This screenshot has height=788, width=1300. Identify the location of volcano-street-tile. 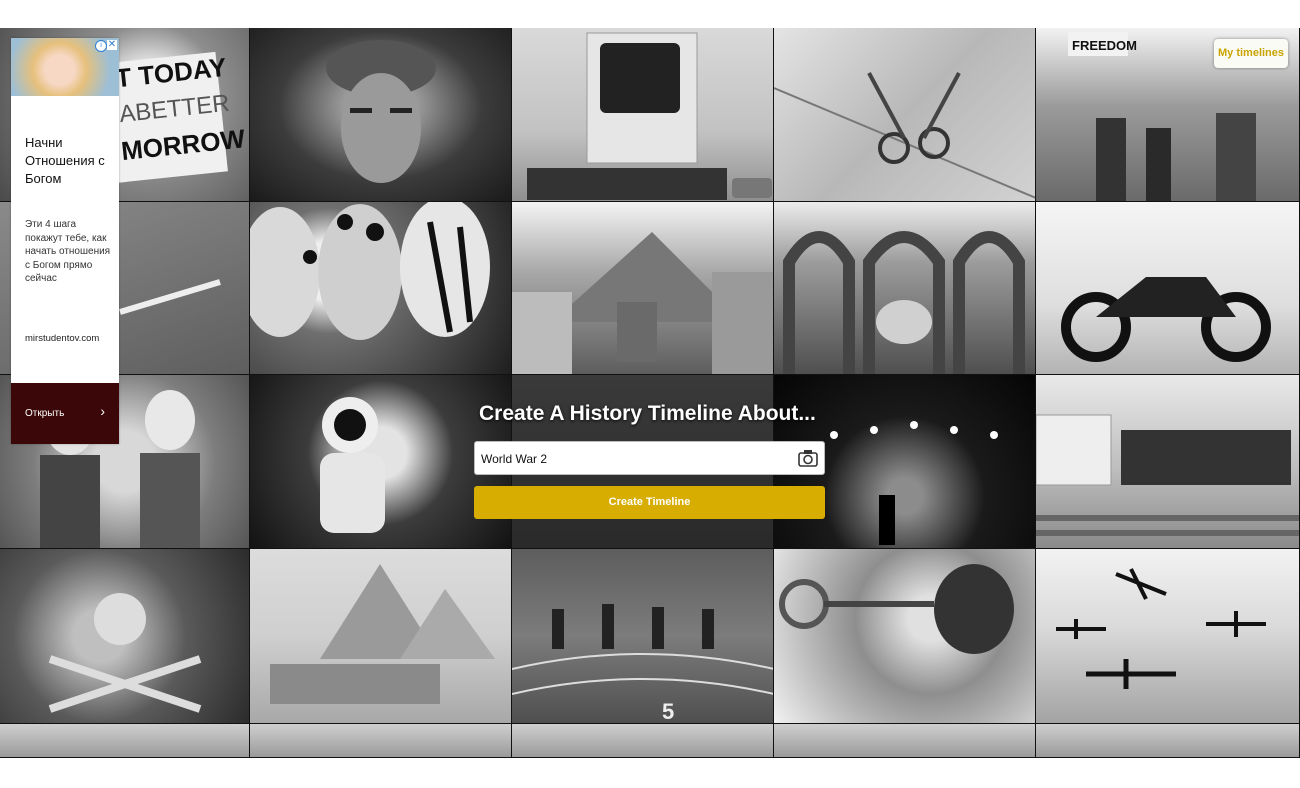
(643, 288).